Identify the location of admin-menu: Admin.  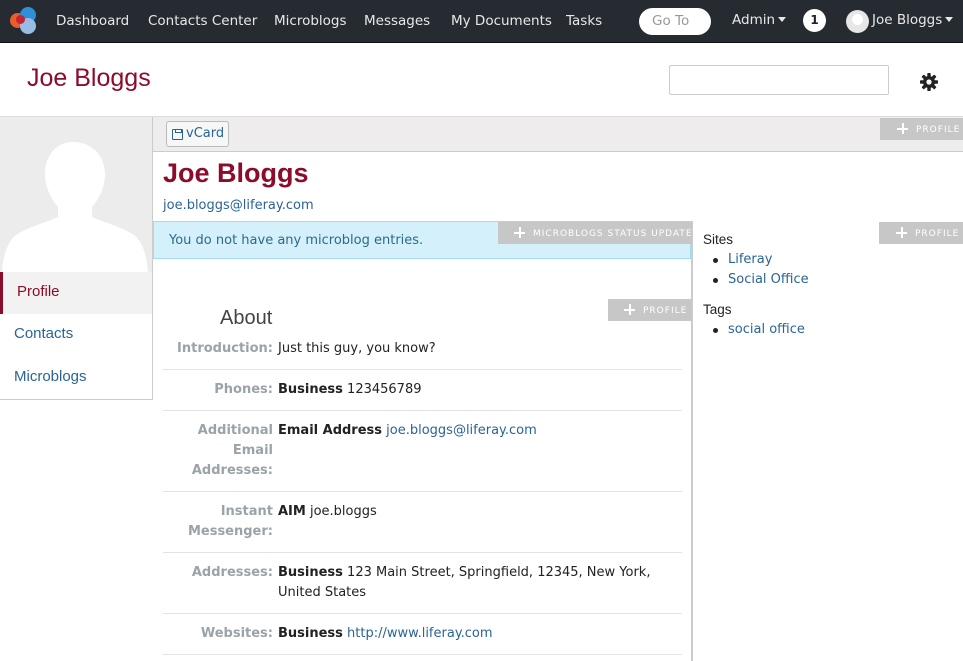
(759, 20).